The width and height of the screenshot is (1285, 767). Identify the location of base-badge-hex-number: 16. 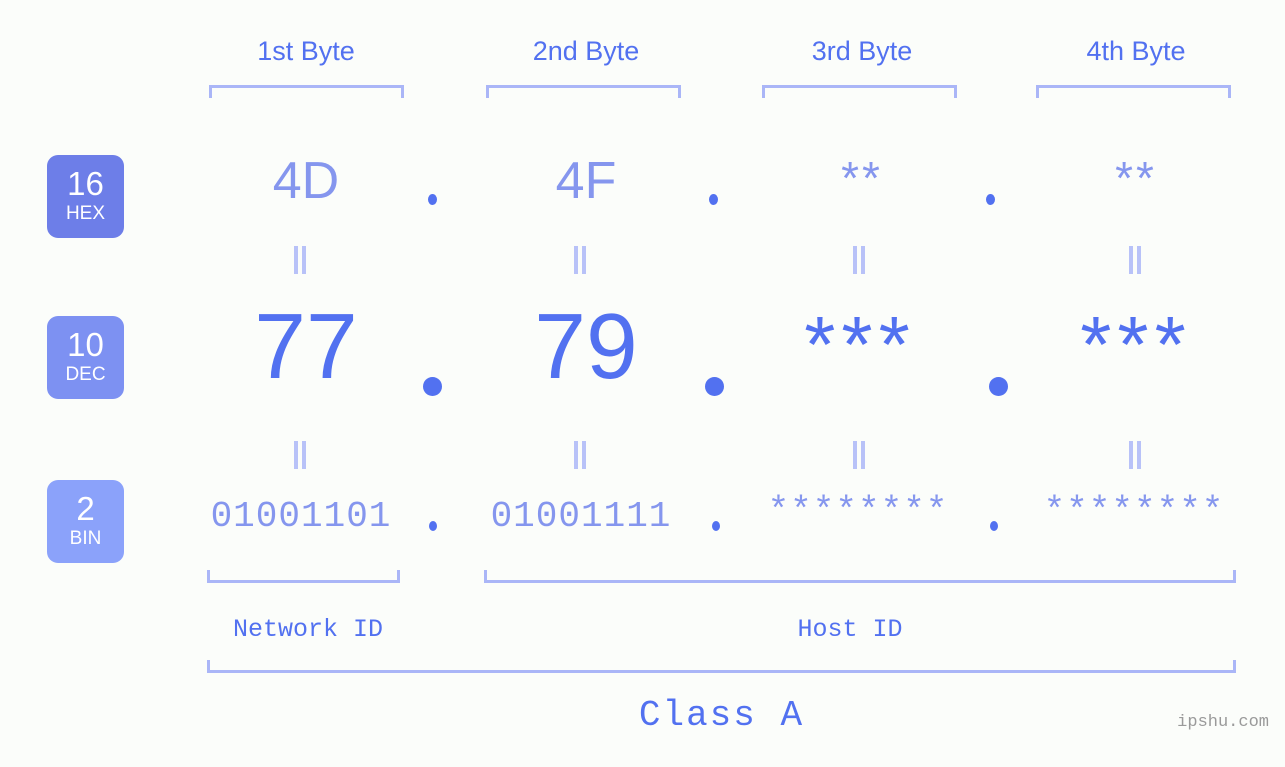
(85, 184).